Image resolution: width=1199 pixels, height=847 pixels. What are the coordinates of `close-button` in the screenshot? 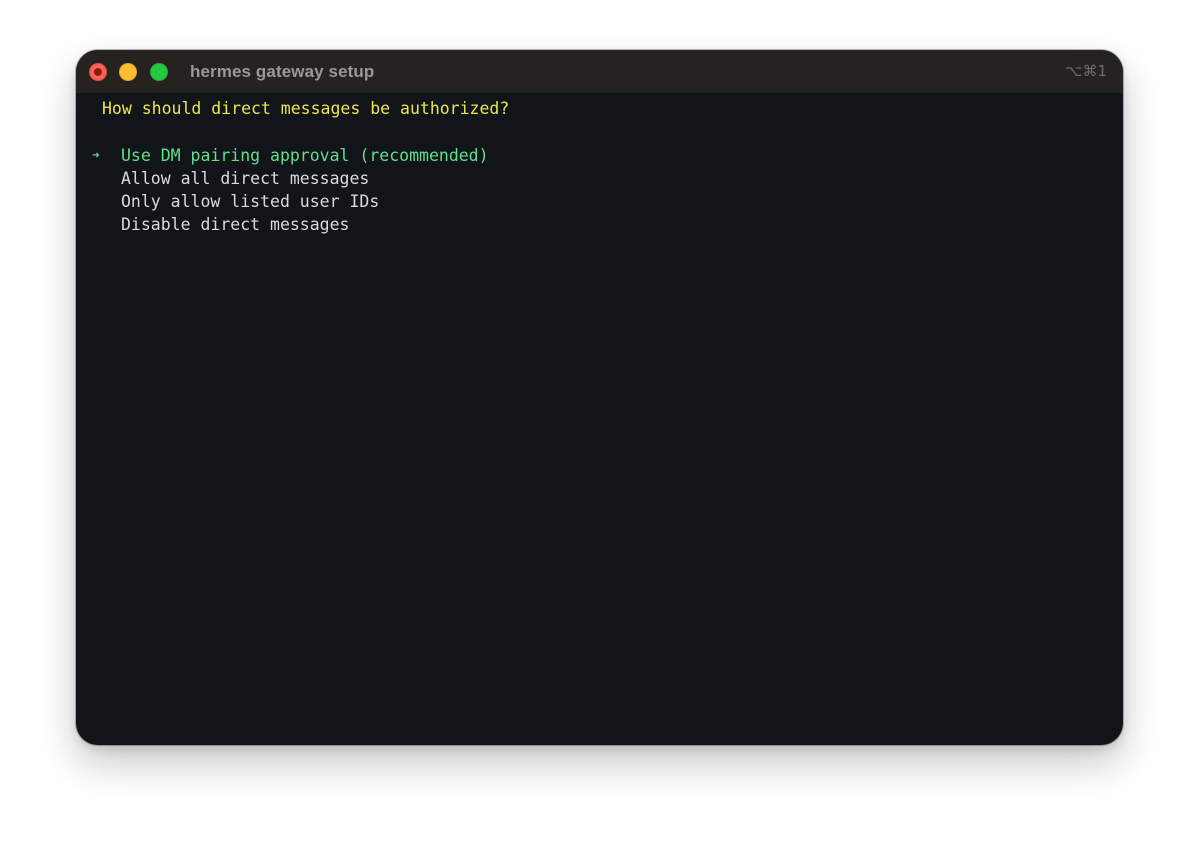 It's located at (98, 72).